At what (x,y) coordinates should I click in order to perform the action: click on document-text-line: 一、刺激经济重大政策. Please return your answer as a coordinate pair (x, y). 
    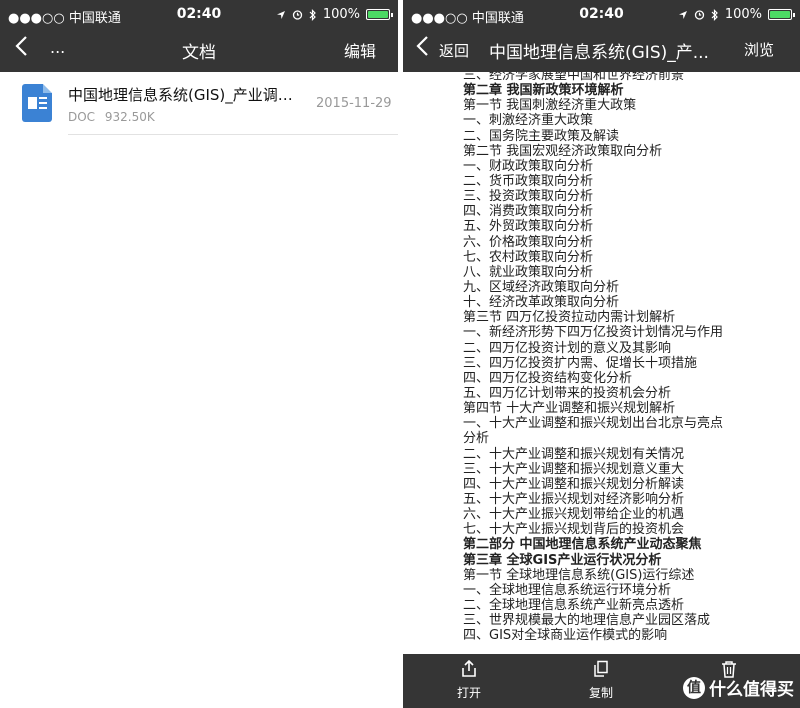
    Looking at the image, I should click on (528, 121).